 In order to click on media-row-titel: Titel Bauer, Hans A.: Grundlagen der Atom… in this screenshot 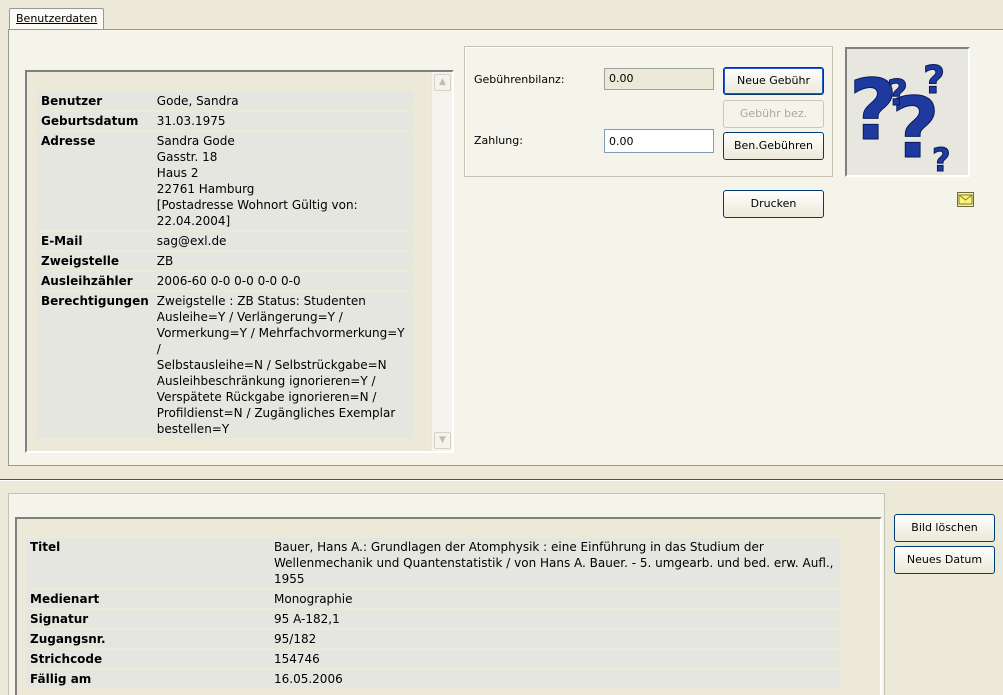, I will do `click(433, 563)`.